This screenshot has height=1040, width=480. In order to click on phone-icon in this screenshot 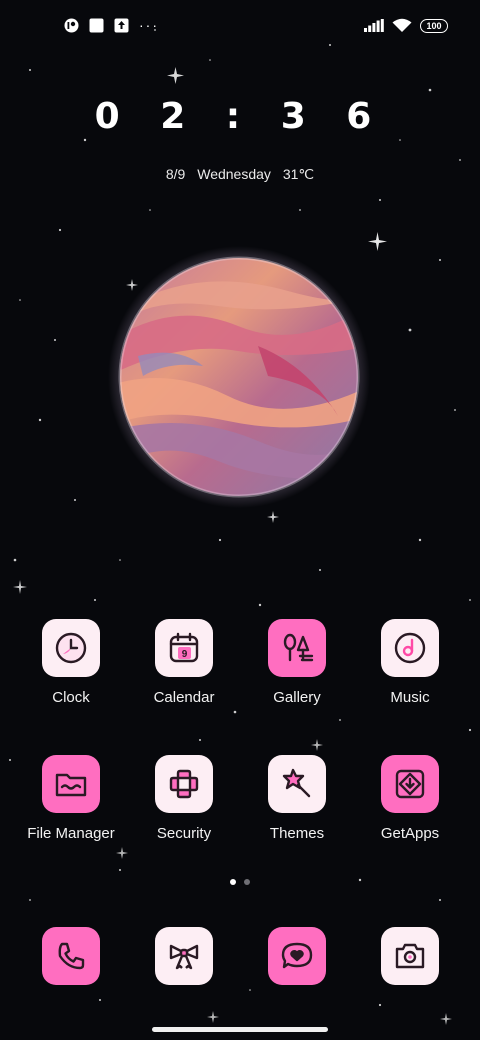, I will do `click(71, 956)`.